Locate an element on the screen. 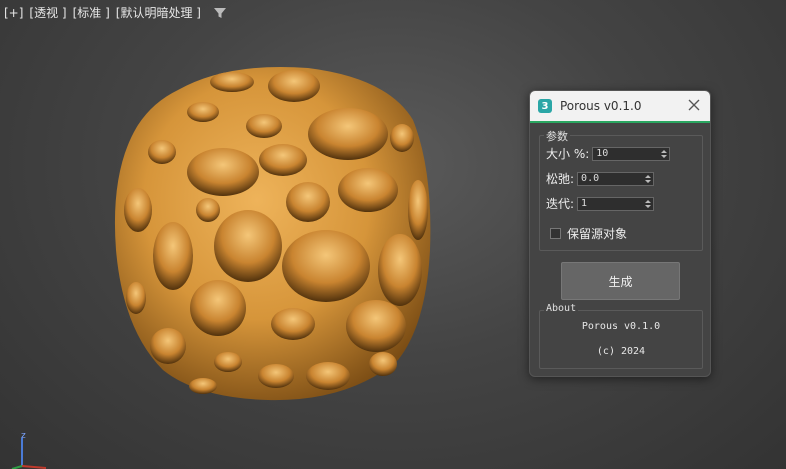 The height and width of the screenshot is (469, 786). close-icon is located at coordinates (694, 105).